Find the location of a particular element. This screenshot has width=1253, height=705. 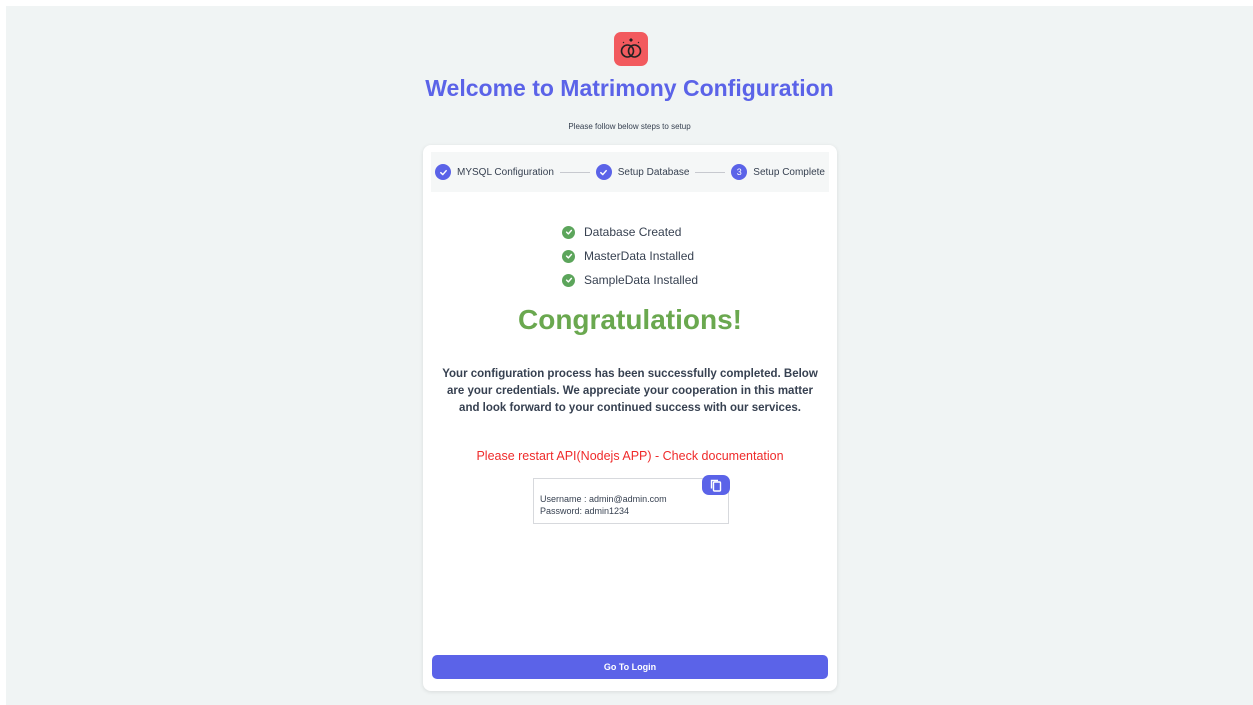

password-line: Password: admin1234 is located at coordinates (585, 511).